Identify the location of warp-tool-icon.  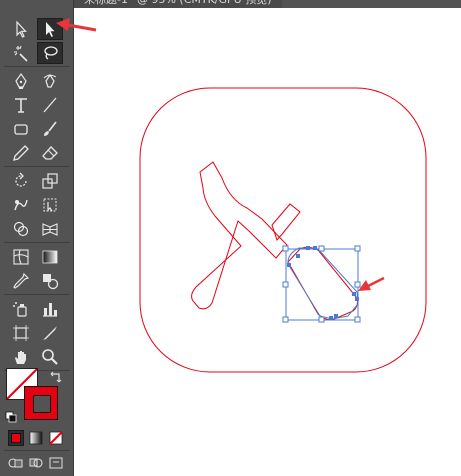
(21, 205).